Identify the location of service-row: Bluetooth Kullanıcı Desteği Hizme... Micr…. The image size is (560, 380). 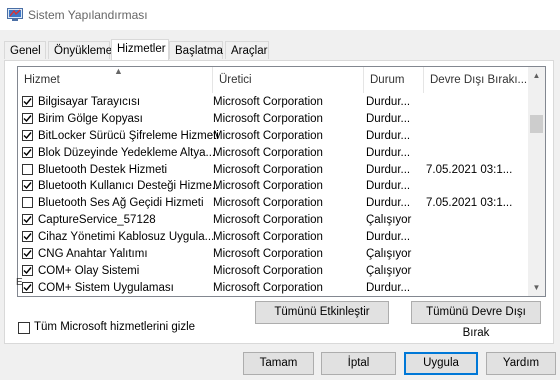
(273, 186).